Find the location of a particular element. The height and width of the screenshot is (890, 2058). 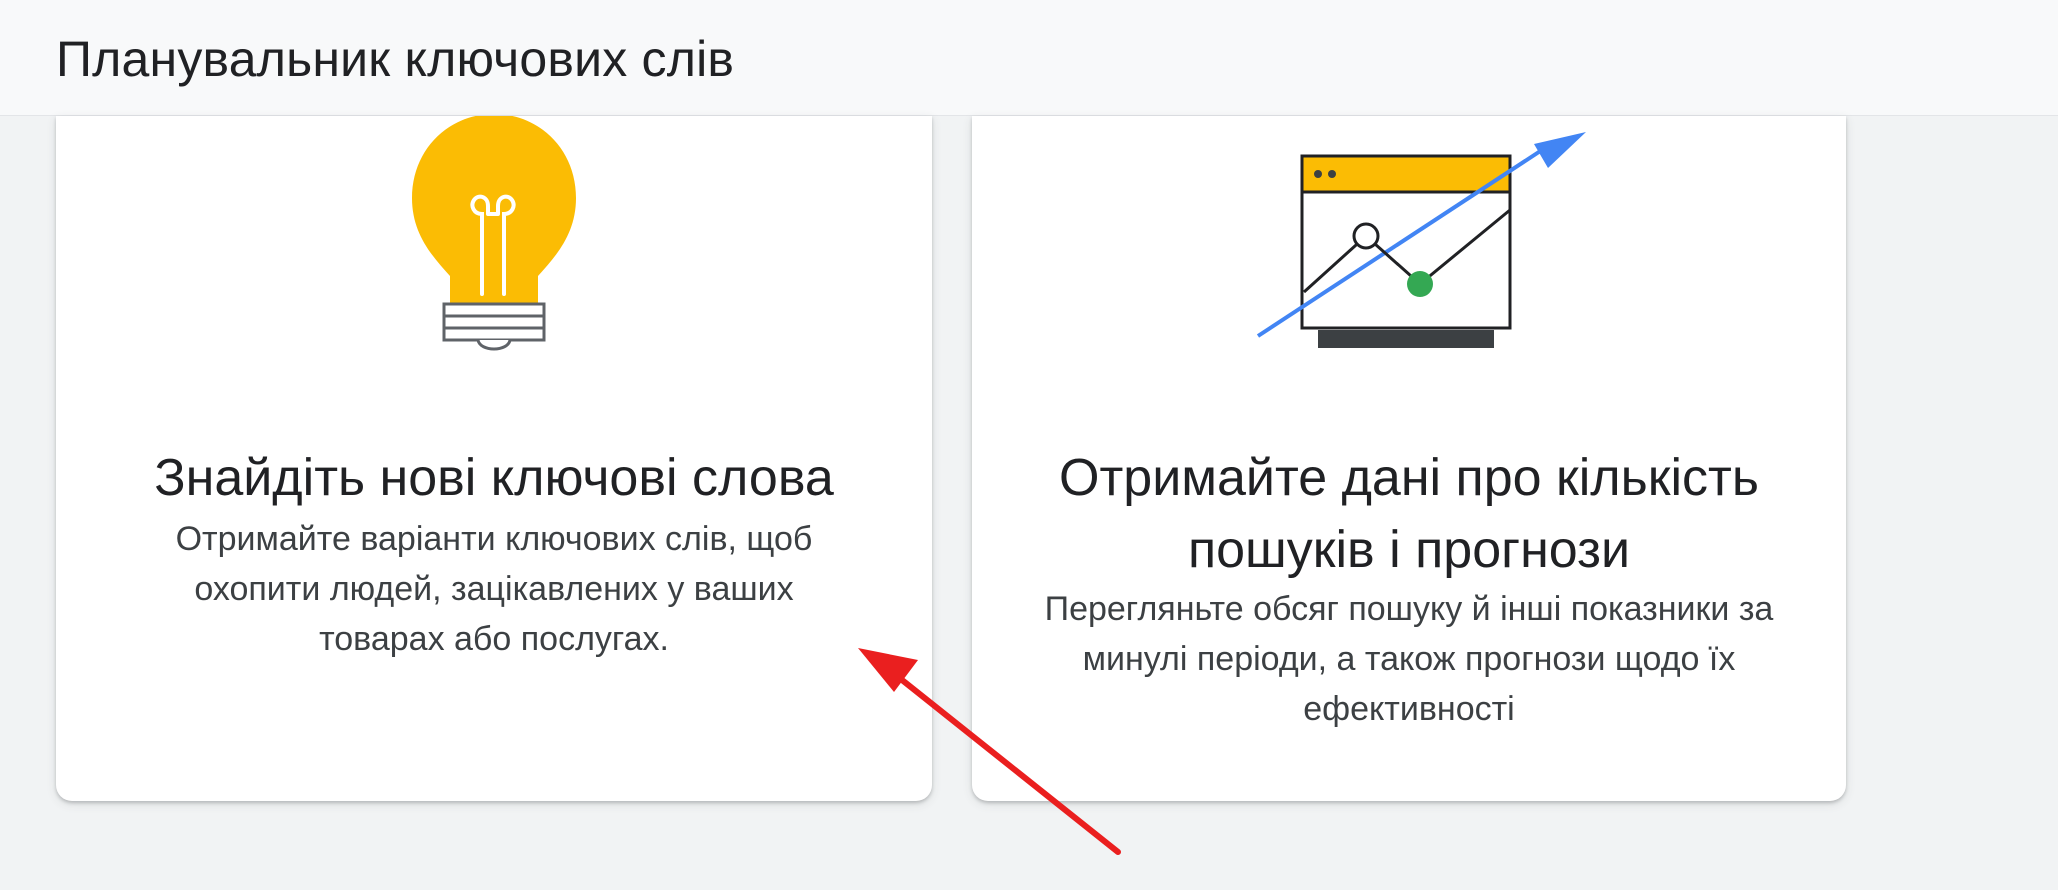

trend-chart-icon is located at coordinates (1421, 240).